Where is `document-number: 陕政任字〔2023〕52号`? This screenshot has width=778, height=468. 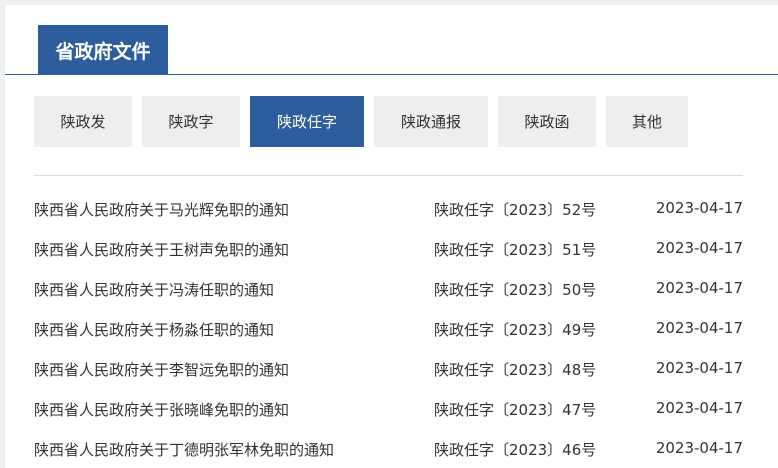 document-number: 陕政任字〔2023〕52号 is located at coordinates (515, 210).